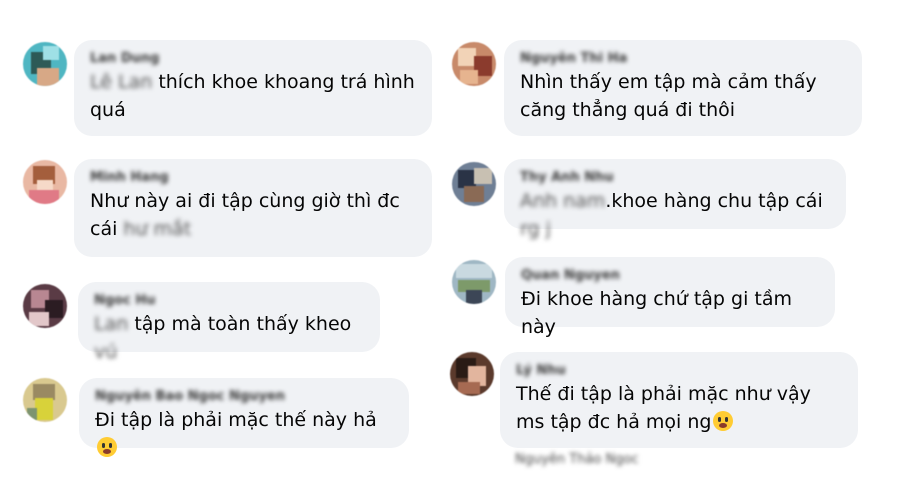 Image resolution: width=905 pixels, height=486 pixels. Describe the element at coordinates (254, 59) in the screenshot. I see `comment-author: Lan Dung` at that location.